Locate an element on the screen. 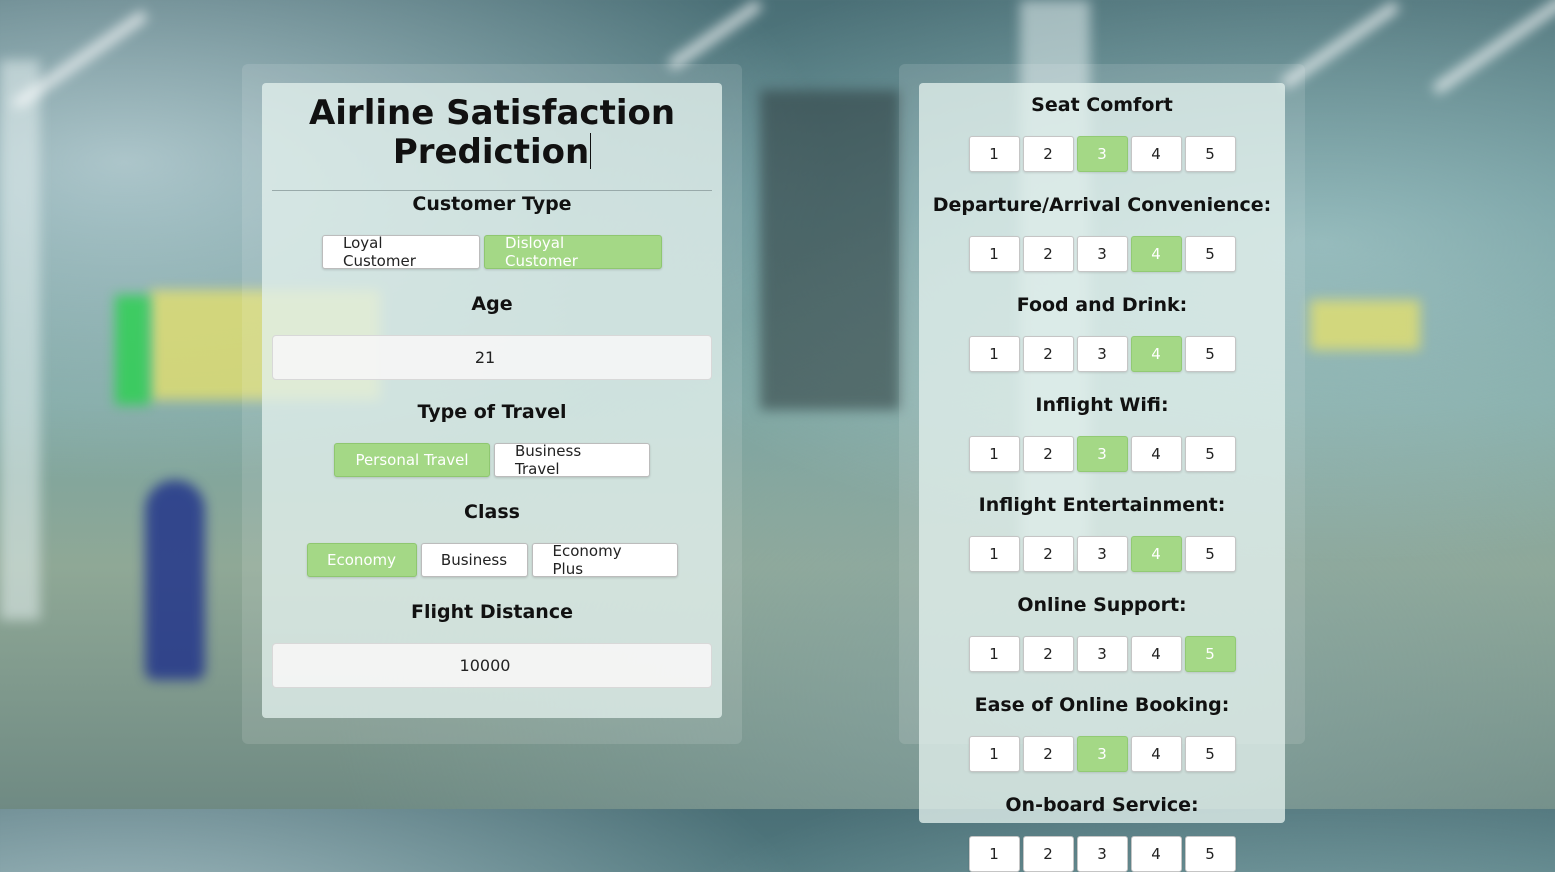 This screenshot has height=872, width=1555. seat-comfort-rating-2-button: 2 is located at coordinates (1048, 154).